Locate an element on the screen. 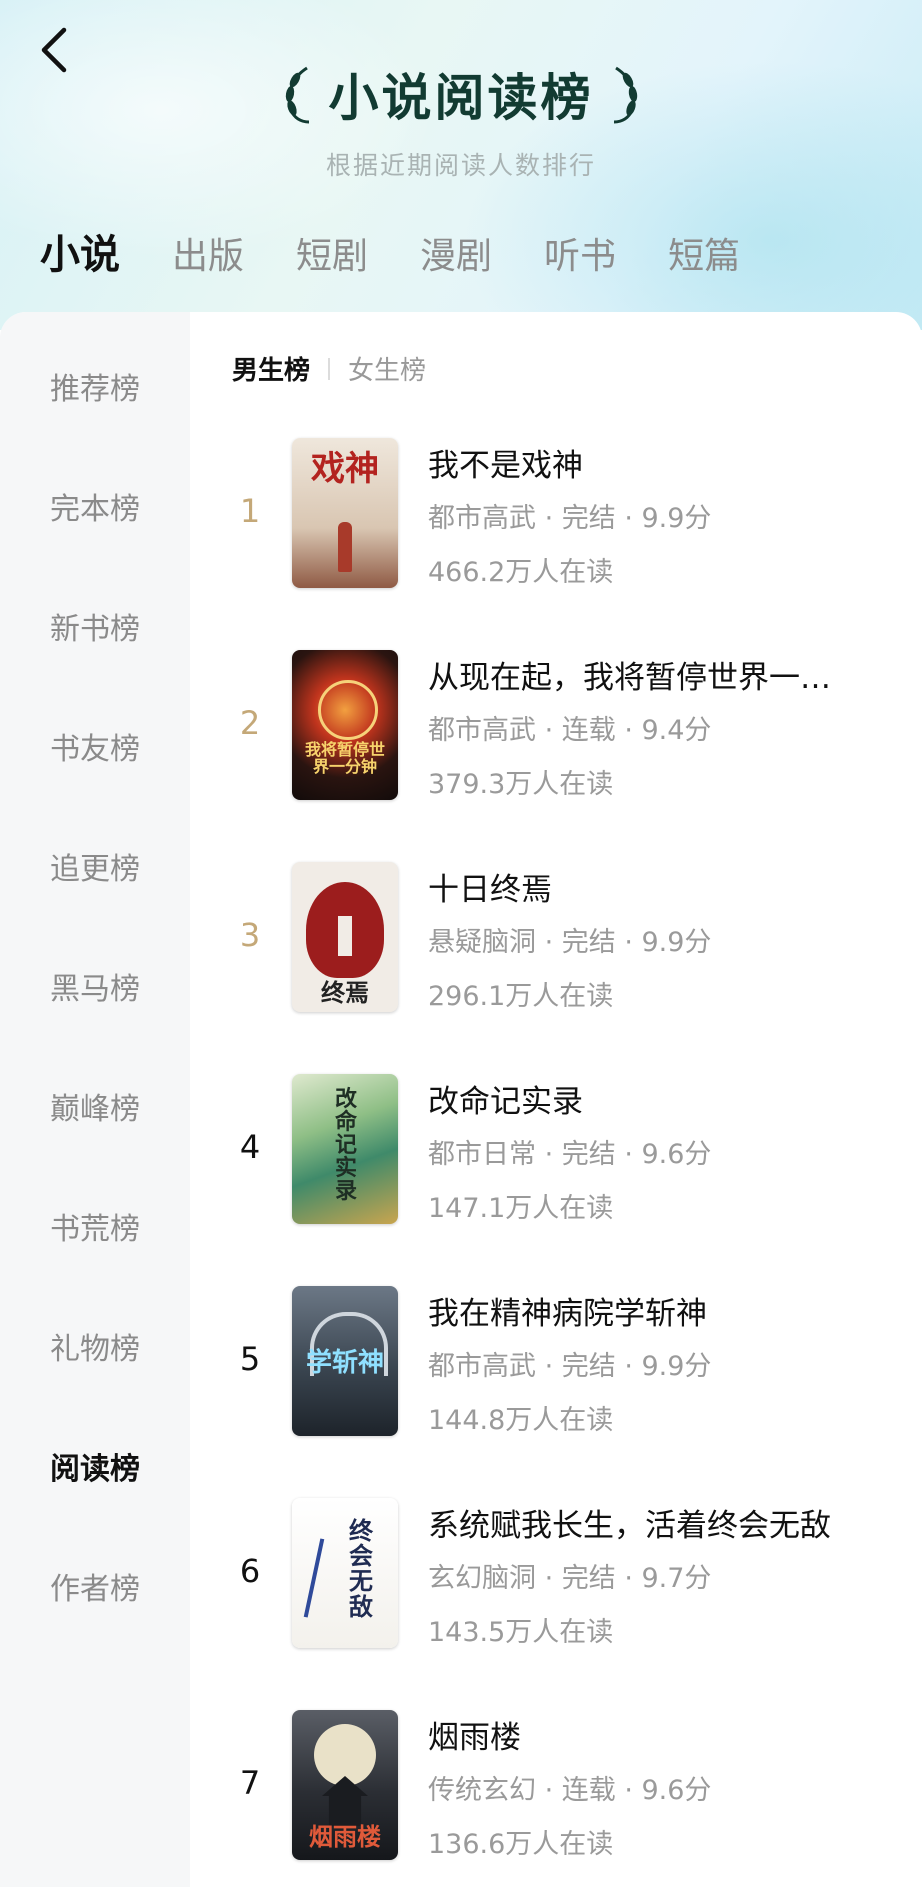 The image size is (922, 1887). gender-tabs: 男生榜 女生榜 is located at coordinates (329, 368).